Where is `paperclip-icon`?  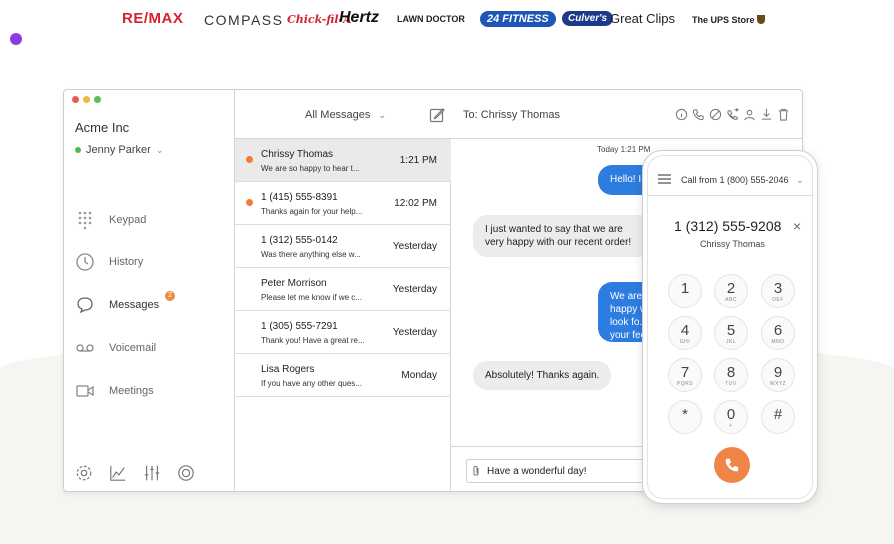 paperclip-icon is located at coordinates (476, 471).